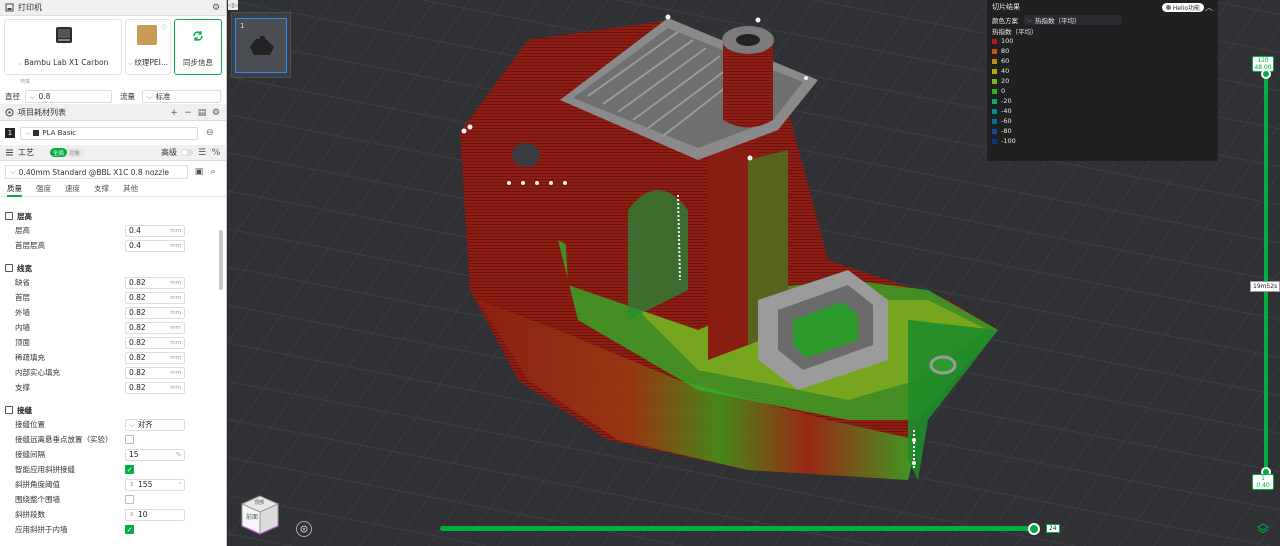 The width and height of the screenshot is (1280, 546). What do you see at coordinates (213, 172) in the screenshot?
I see `search-icon: ⌕` at bounding box center [213, 172].